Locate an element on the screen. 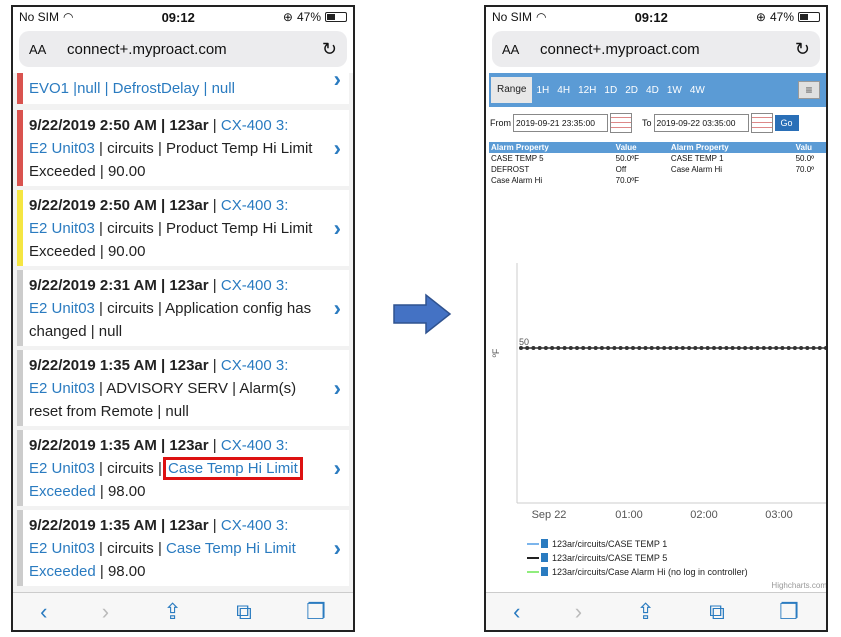 The image size is (841, 637). x-tick-label: Sep 22 is located at coordinates (549, 515).